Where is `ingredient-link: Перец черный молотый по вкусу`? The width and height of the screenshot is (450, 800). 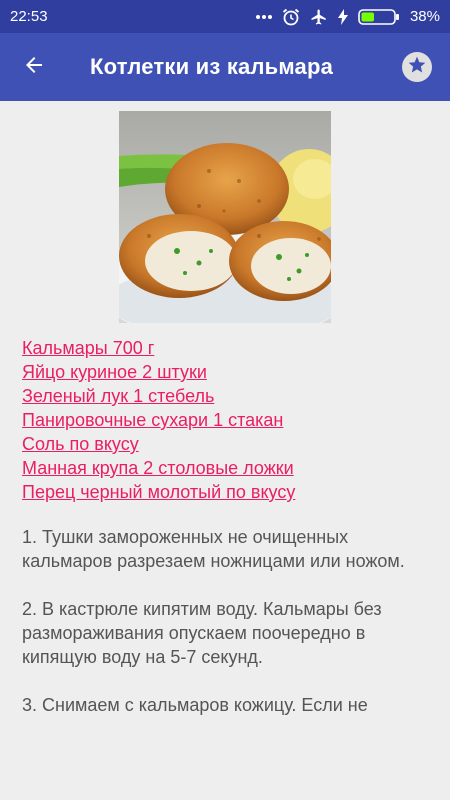 ingredient-link: Перец черный молотый по вкусу is located at coordinates (227, 492).